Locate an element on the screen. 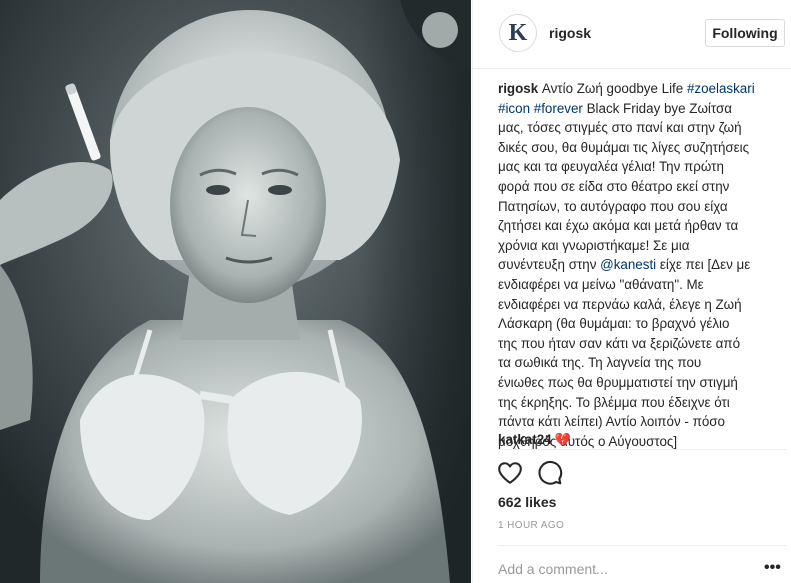 The width and height of the screenshot is (791, 583). caption-line: Πατησίων, το αυτόγραφο που σου είχα is located at coordinates (643, 207).